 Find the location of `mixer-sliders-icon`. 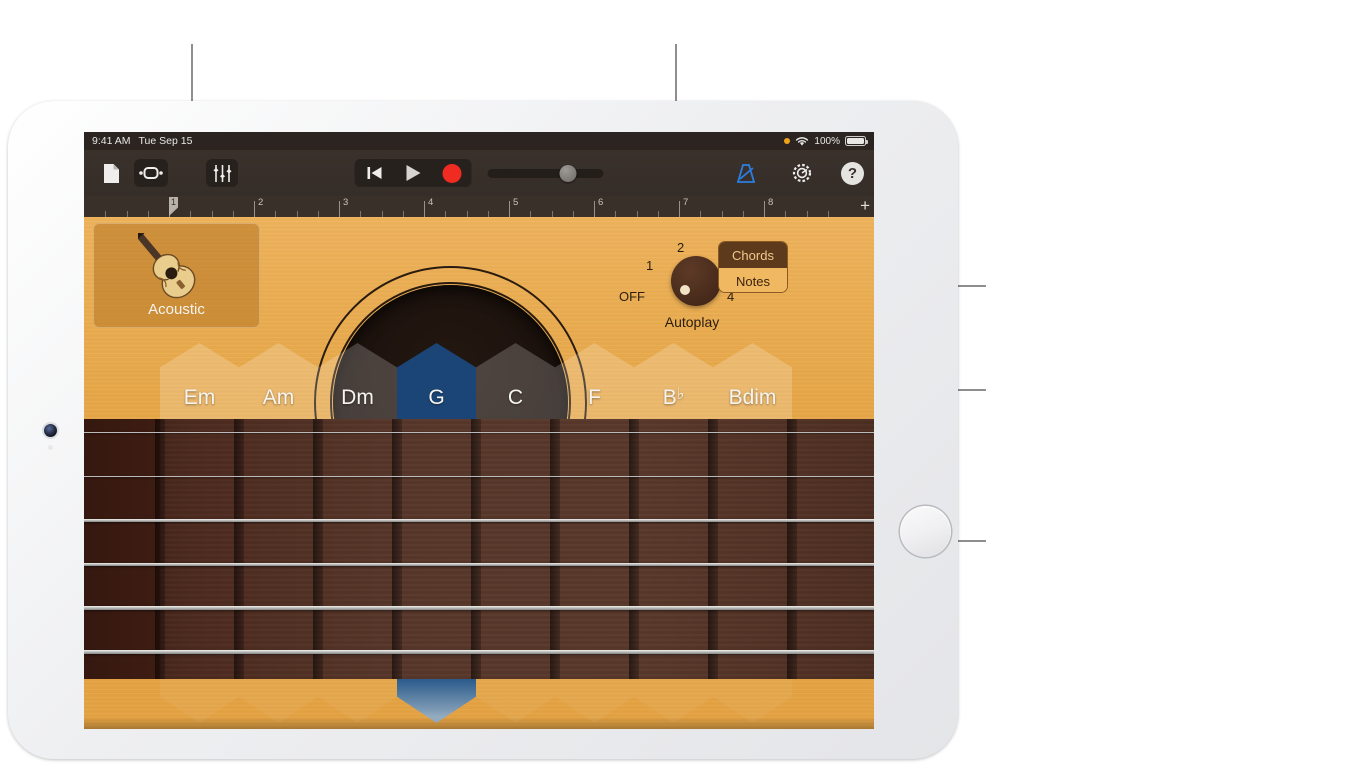

mixer-sliders-icon is located at coordinates (222, 173).